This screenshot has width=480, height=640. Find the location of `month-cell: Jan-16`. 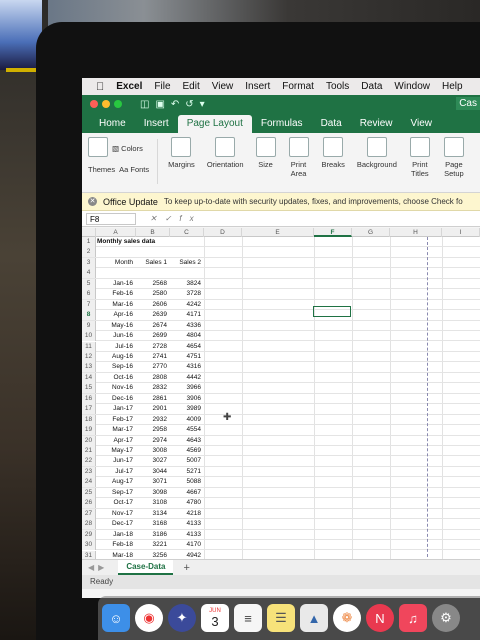

month-cell: Jan-16 is located at coordinates (116, 284).